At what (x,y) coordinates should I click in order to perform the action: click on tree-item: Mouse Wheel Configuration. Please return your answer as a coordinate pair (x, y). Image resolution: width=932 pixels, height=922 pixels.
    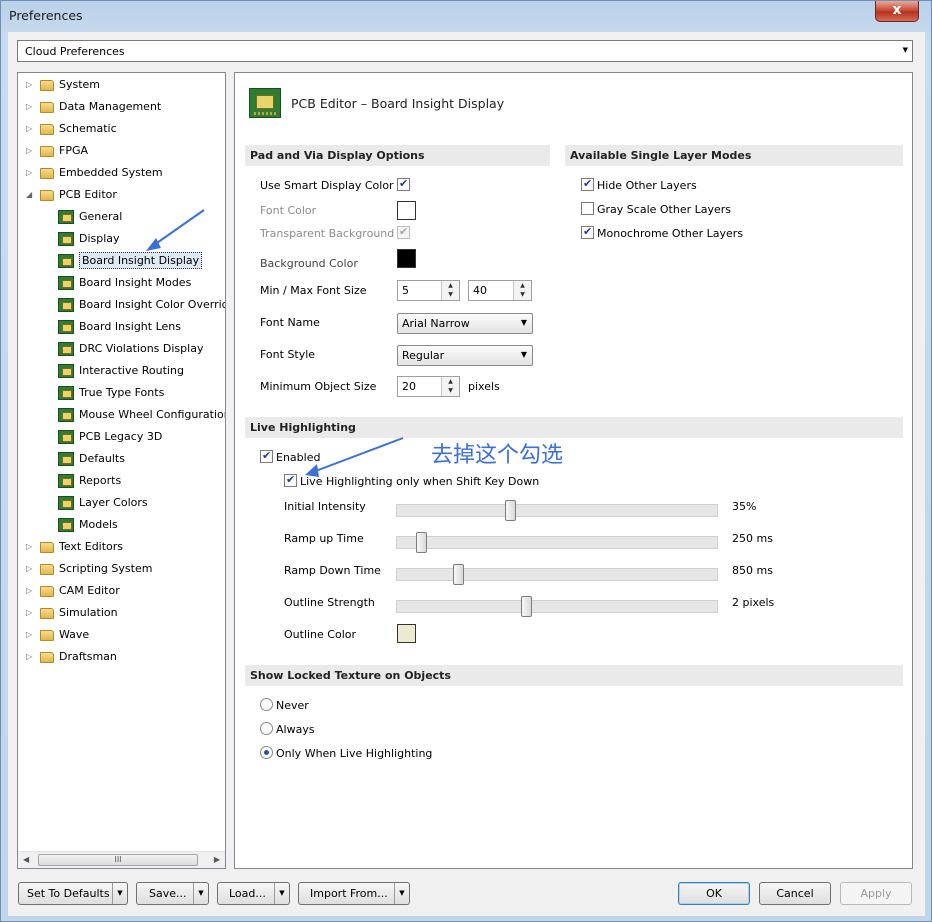
    Looking at the image, I should click on (142, 415).